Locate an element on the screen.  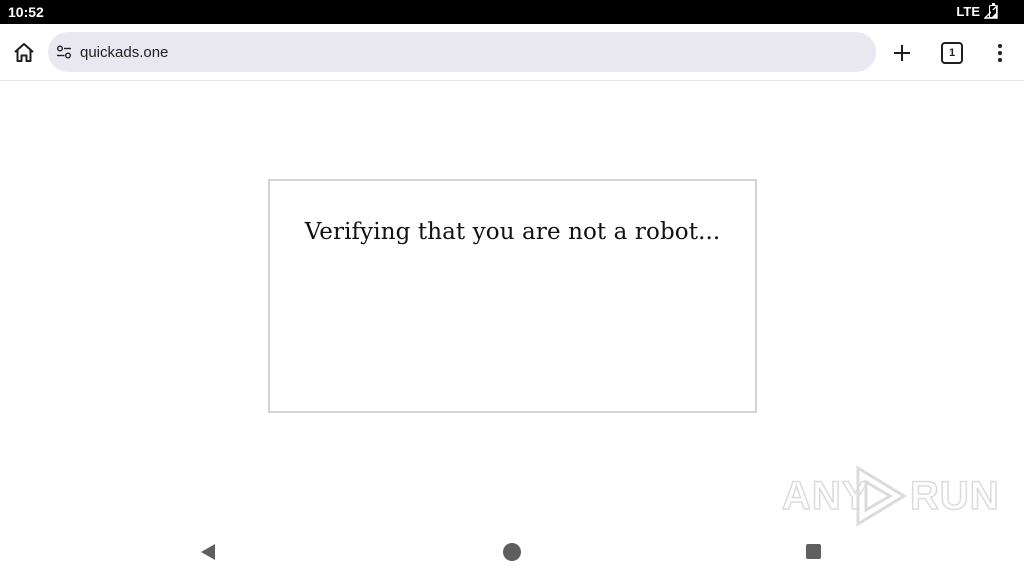
site-settings-icon is located at coordinates (64, 52).